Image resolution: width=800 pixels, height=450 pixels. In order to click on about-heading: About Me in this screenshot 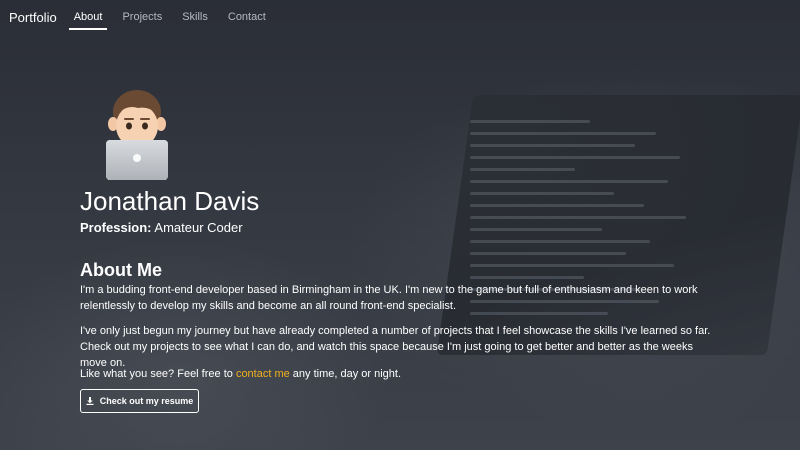, I will do `click(121, 270)`.